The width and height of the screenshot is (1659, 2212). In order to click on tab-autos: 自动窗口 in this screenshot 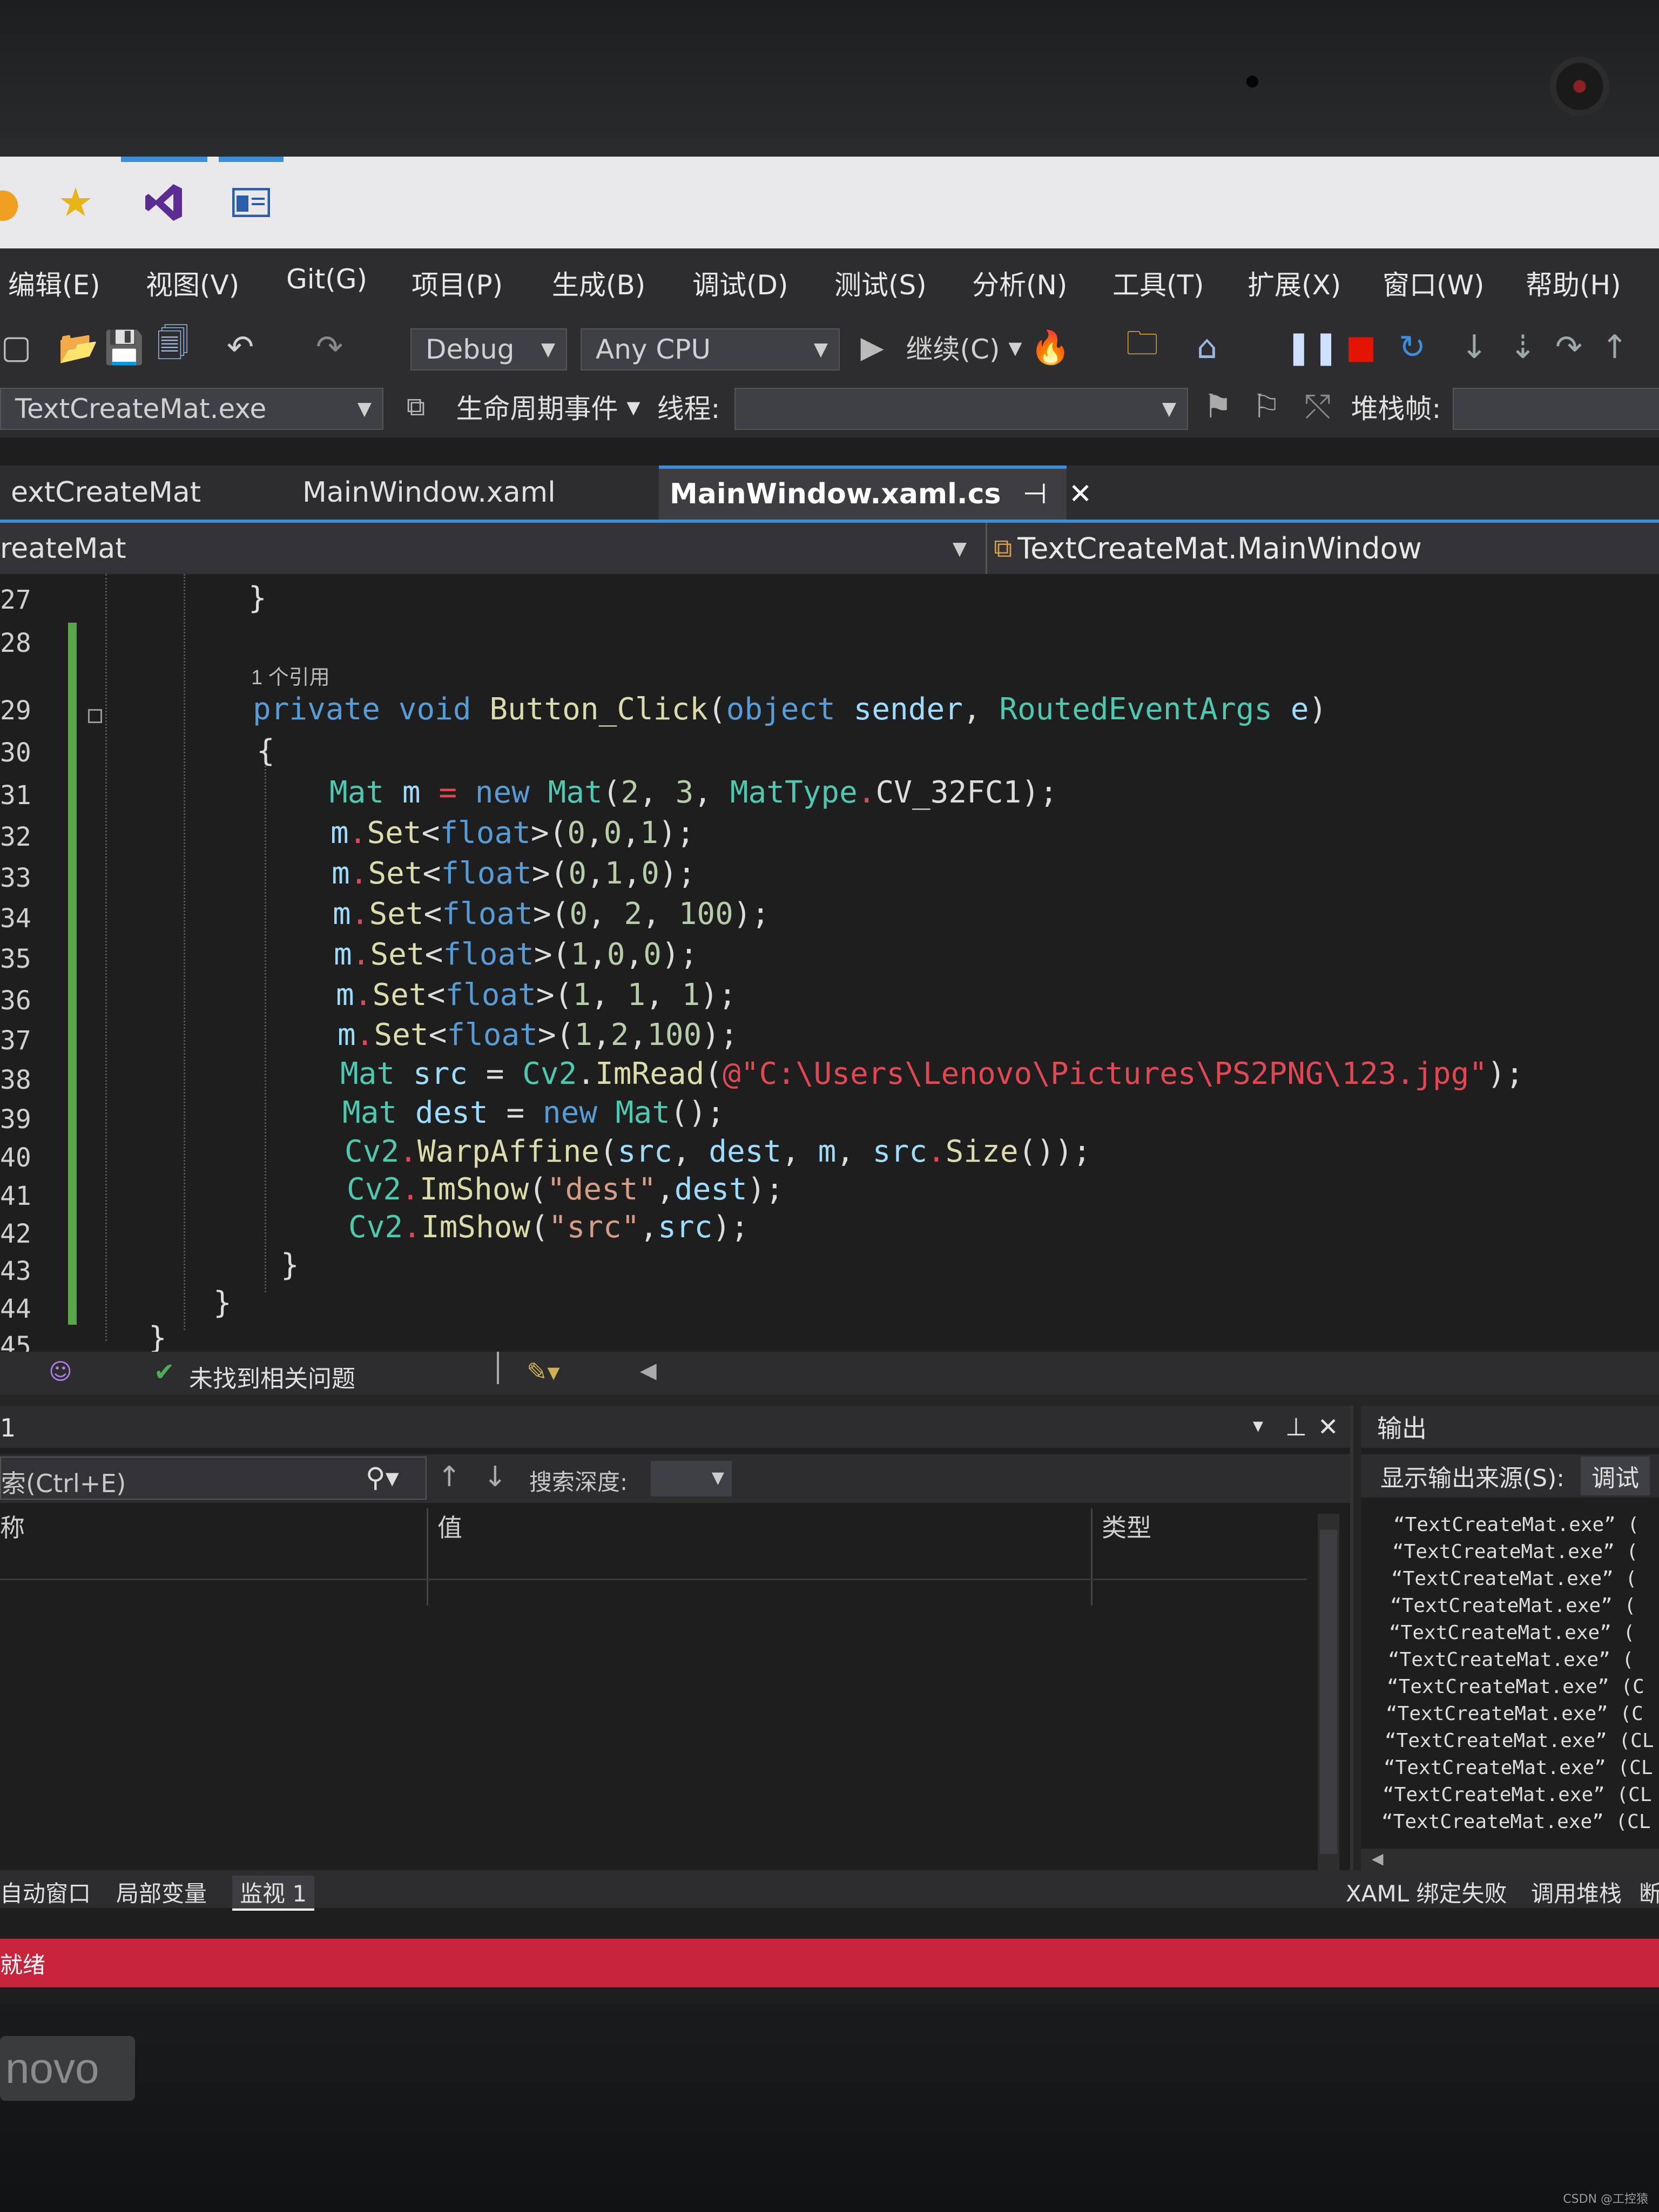, I will do `click(45, 1892)`.